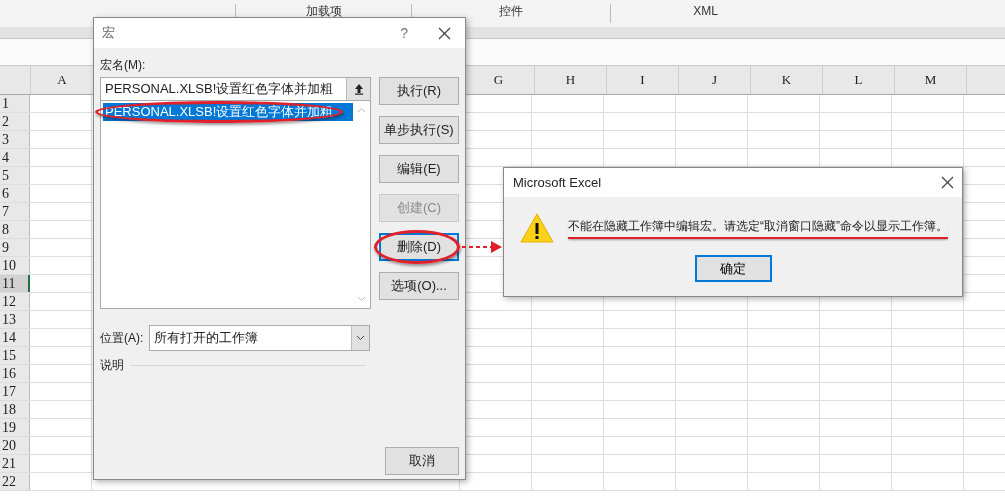 This screenshot has height=496, width=1005. Describe the element at coordinates (733, 268) in the screenshot. I see `ok-button: 确定` at that location.